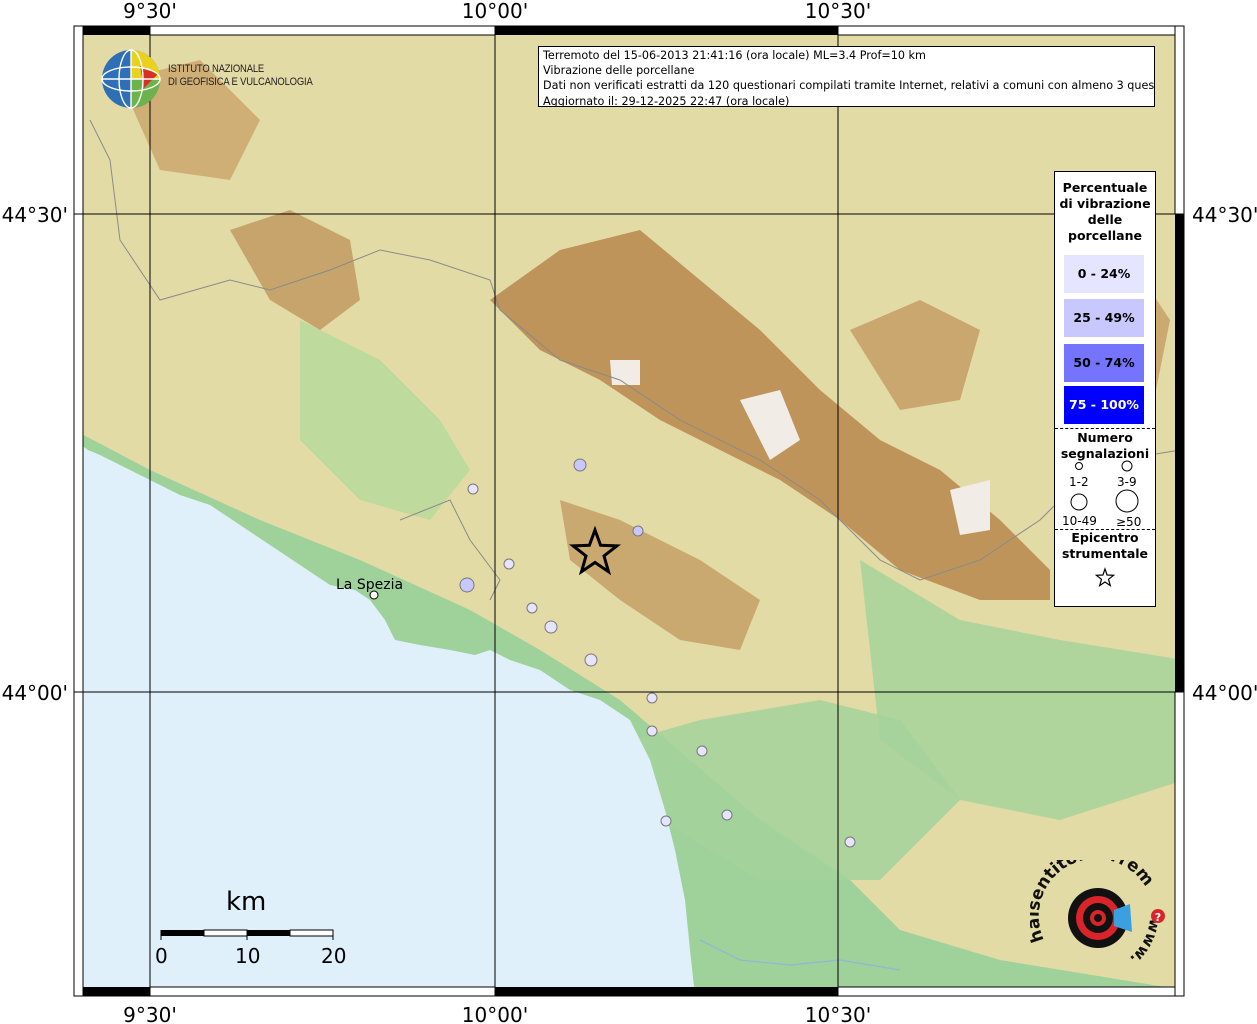  Describe the element at coordinates (1224, 693) in the screenshot. I see `lat-label-right-2: 44°00'` at that location.